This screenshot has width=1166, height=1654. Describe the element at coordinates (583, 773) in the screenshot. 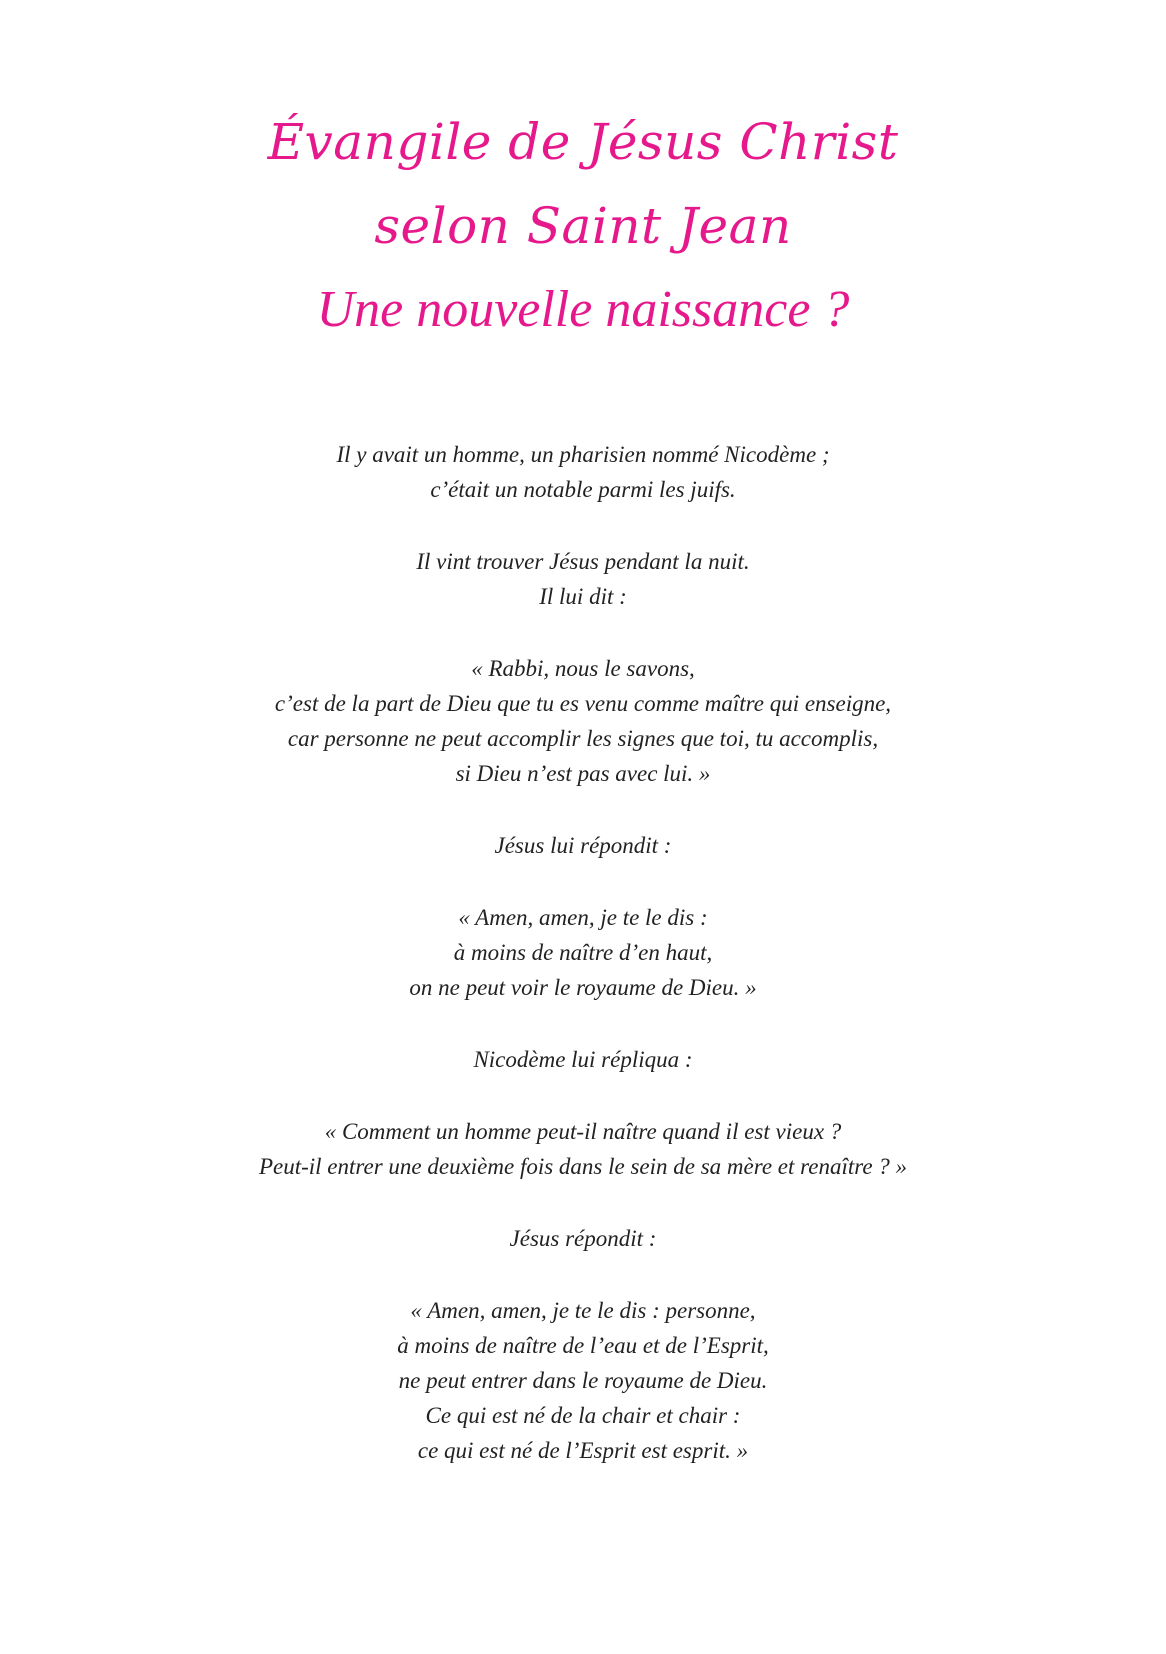

I see `text-line: si Dieu n’est pas avec lui. »` at that location.